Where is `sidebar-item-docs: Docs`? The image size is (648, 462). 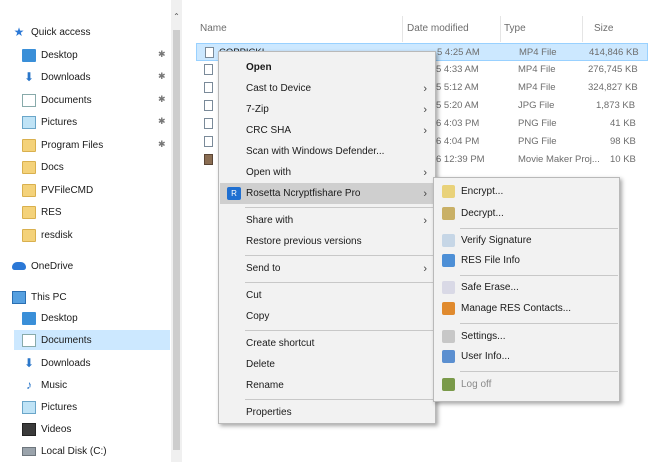
sidebar-item-docs: Docs is located at coordinates (43, 167).